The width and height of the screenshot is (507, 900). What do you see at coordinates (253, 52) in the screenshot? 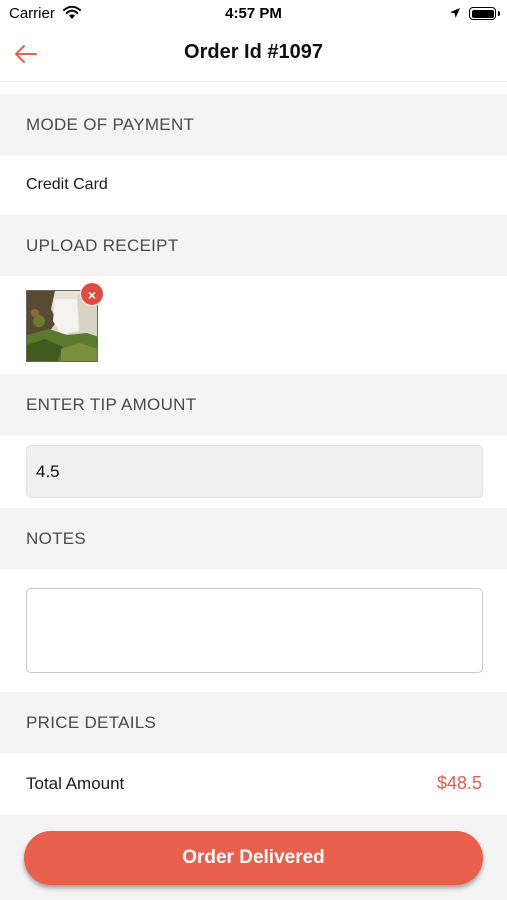
I see `page-title: Order Id #1097` at bounding box center [253, 52].